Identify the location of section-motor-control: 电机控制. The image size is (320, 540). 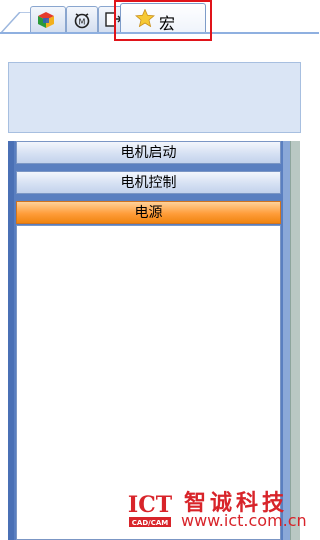
(148, 182).